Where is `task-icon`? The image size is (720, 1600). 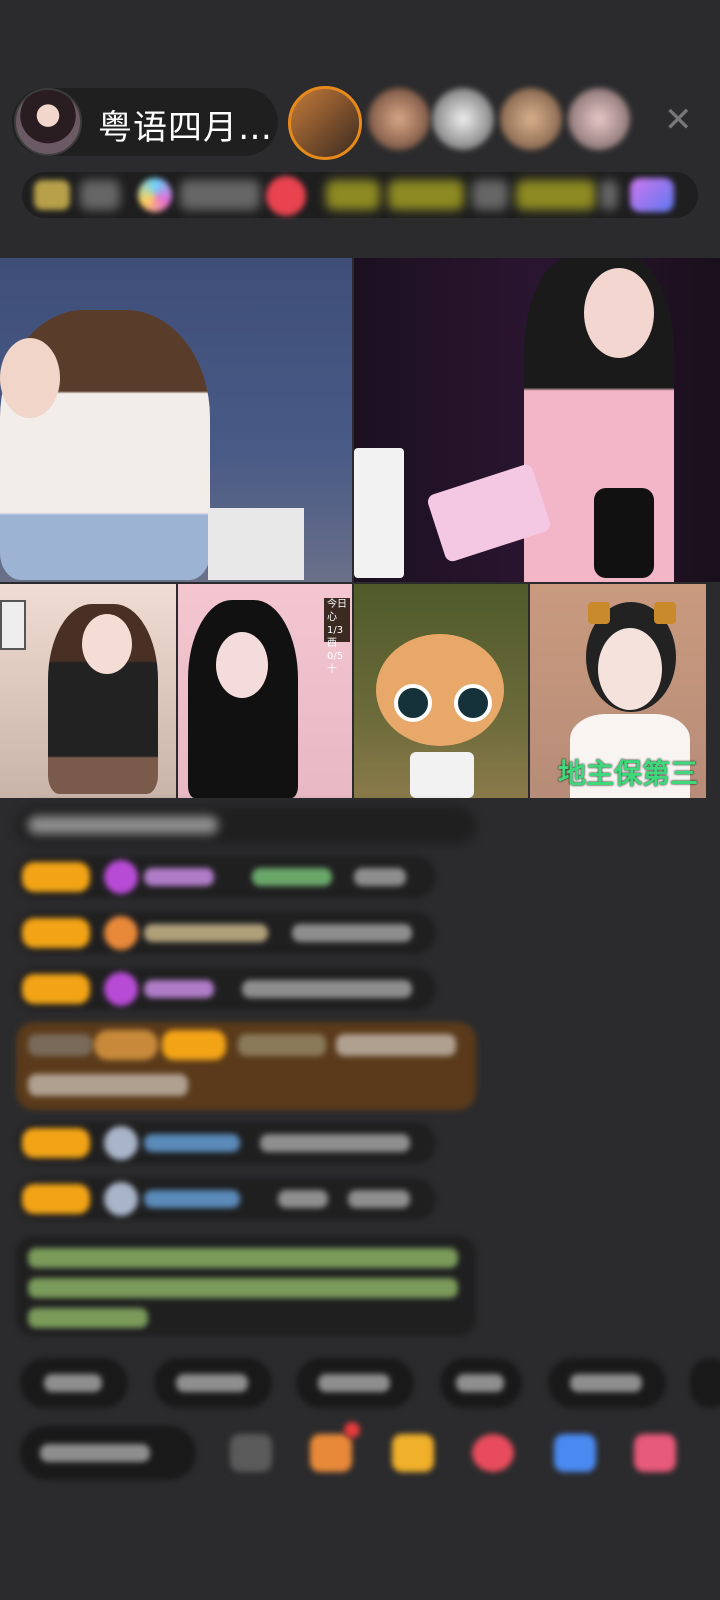
task-icon is located at coordinates (331, 1453).